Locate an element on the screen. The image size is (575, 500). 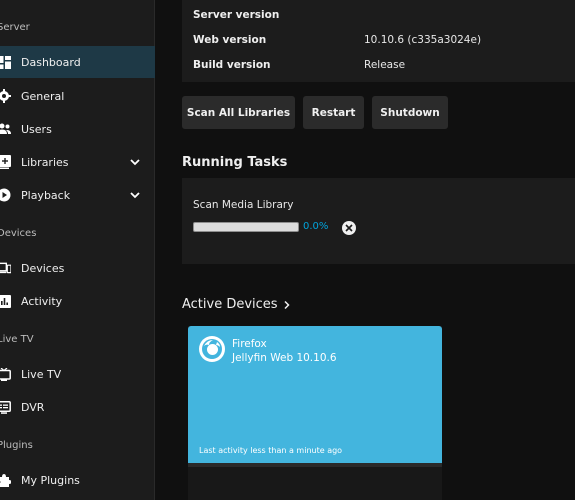
build-version-value: Release is located at coordinates (385, 65).